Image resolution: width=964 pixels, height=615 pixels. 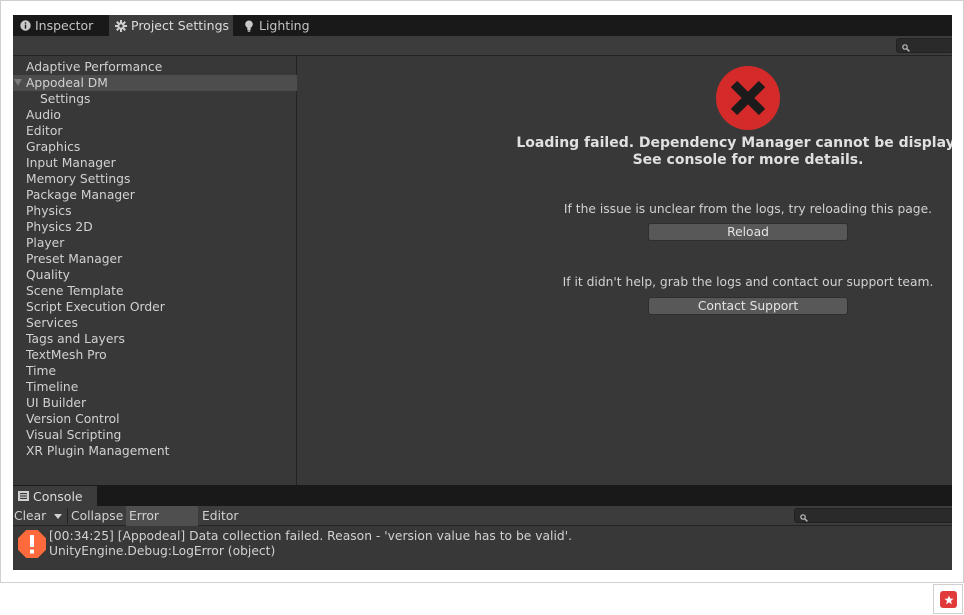 What do you see at coordinates (180, 25) in the screenshot?
I see `tab-label: Project Settings` at bounding box center [180, 25].